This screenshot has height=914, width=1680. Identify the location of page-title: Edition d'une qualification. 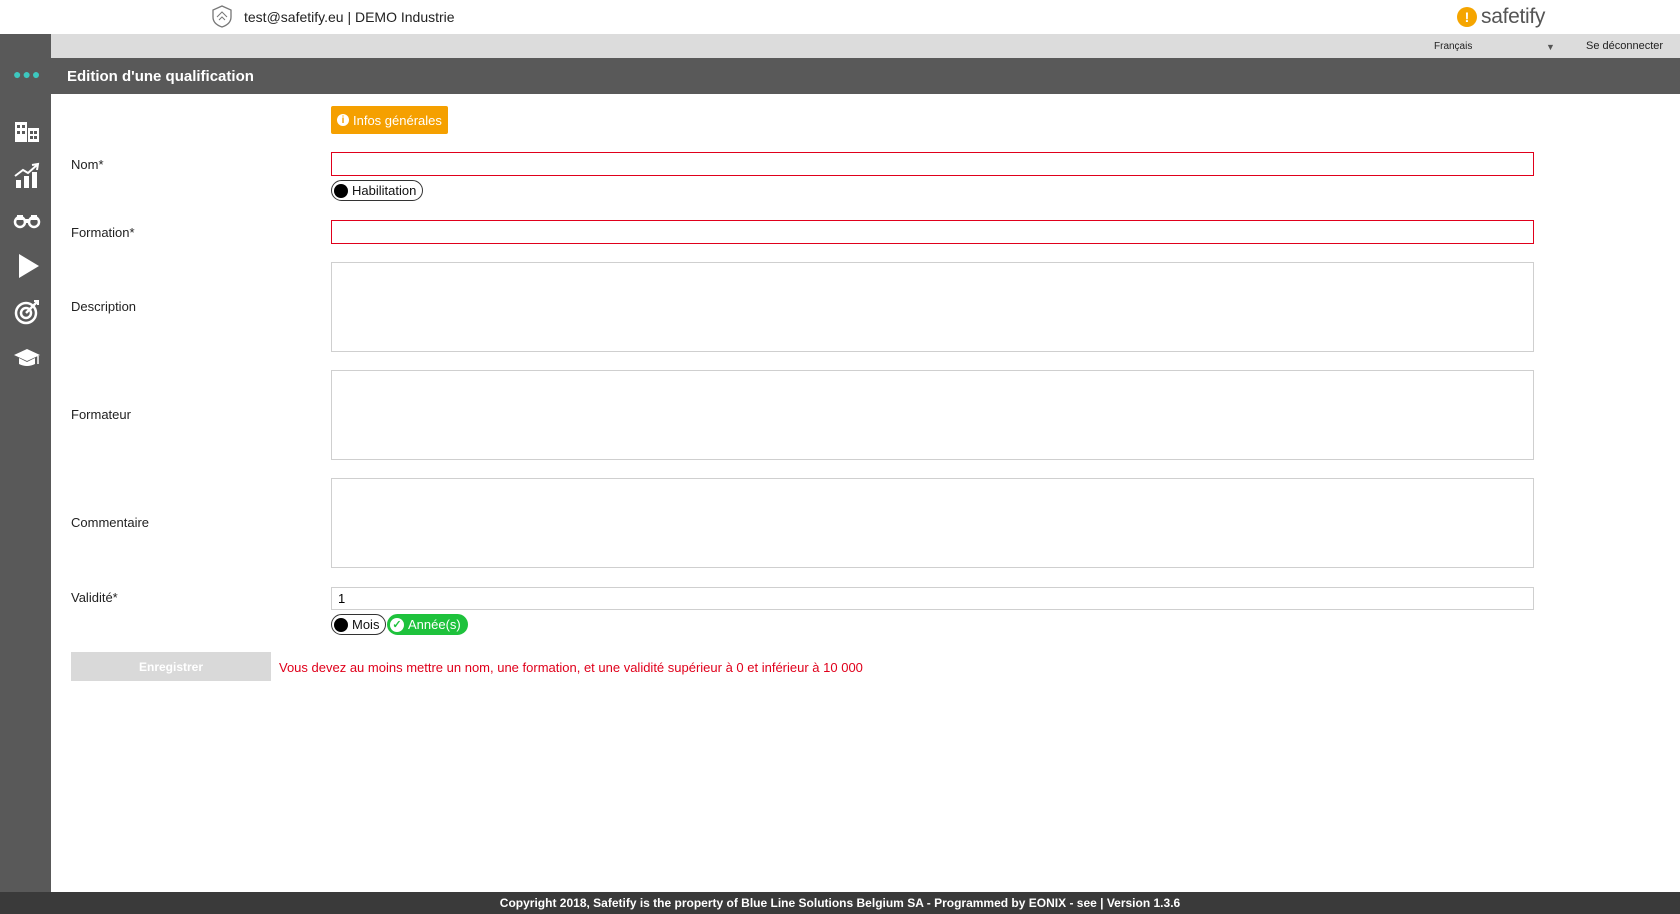
(160, 76).